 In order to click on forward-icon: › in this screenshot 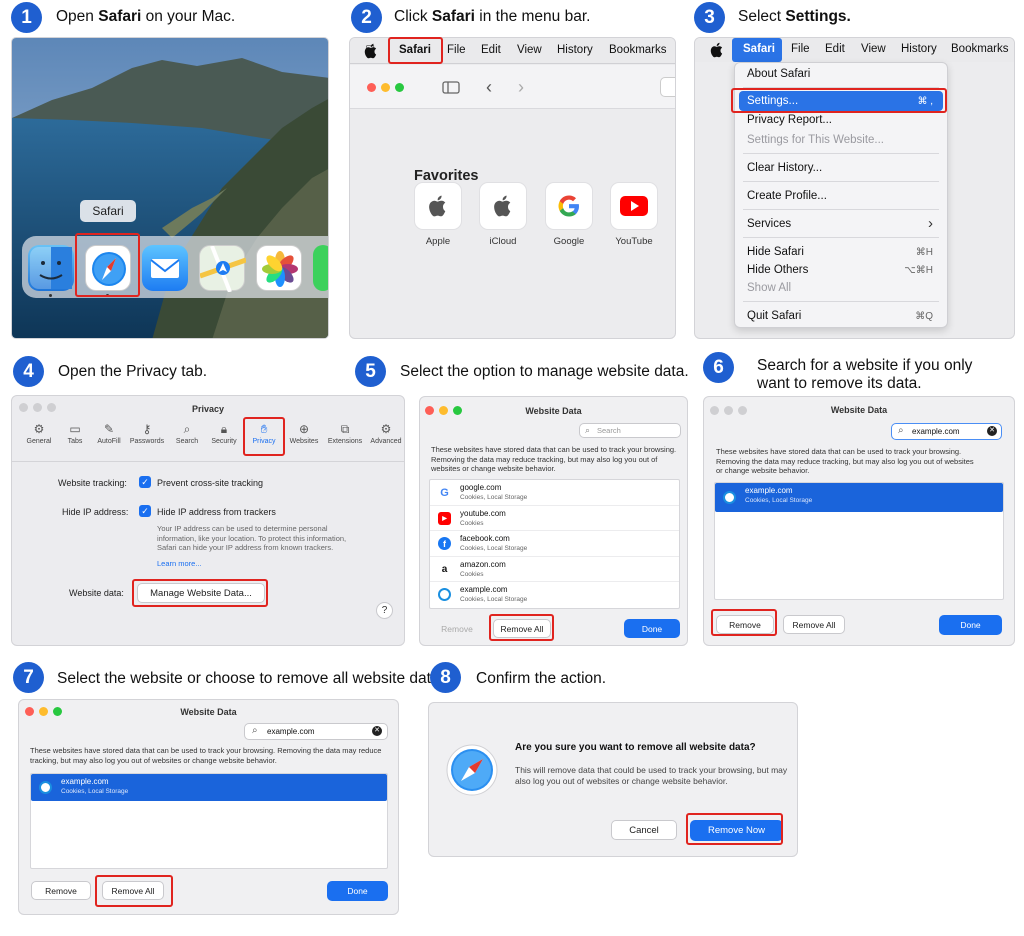, I will do `click(521, 87)`.